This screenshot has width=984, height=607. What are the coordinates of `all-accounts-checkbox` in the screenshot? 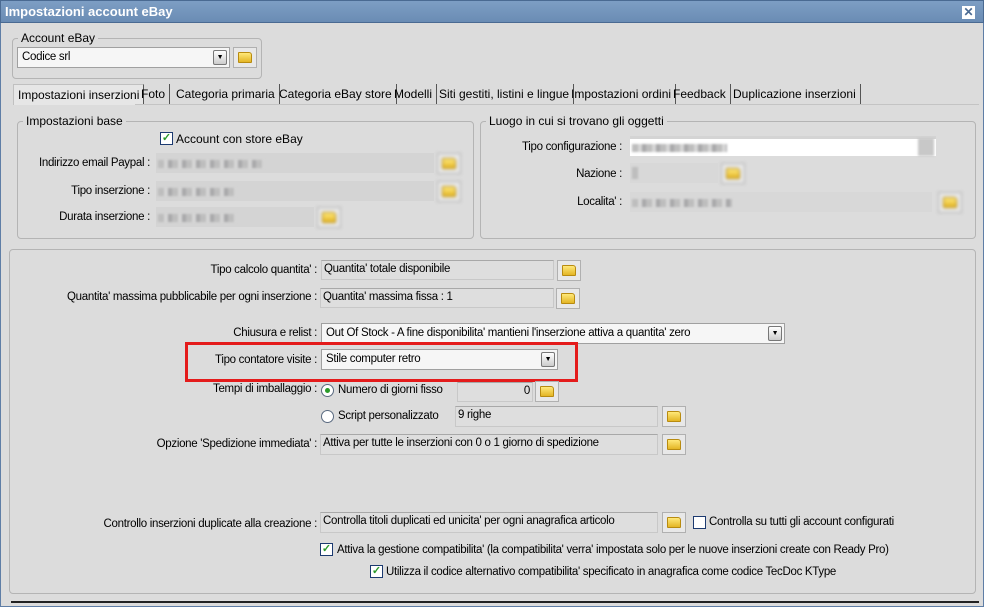 It's located at (699, 522).